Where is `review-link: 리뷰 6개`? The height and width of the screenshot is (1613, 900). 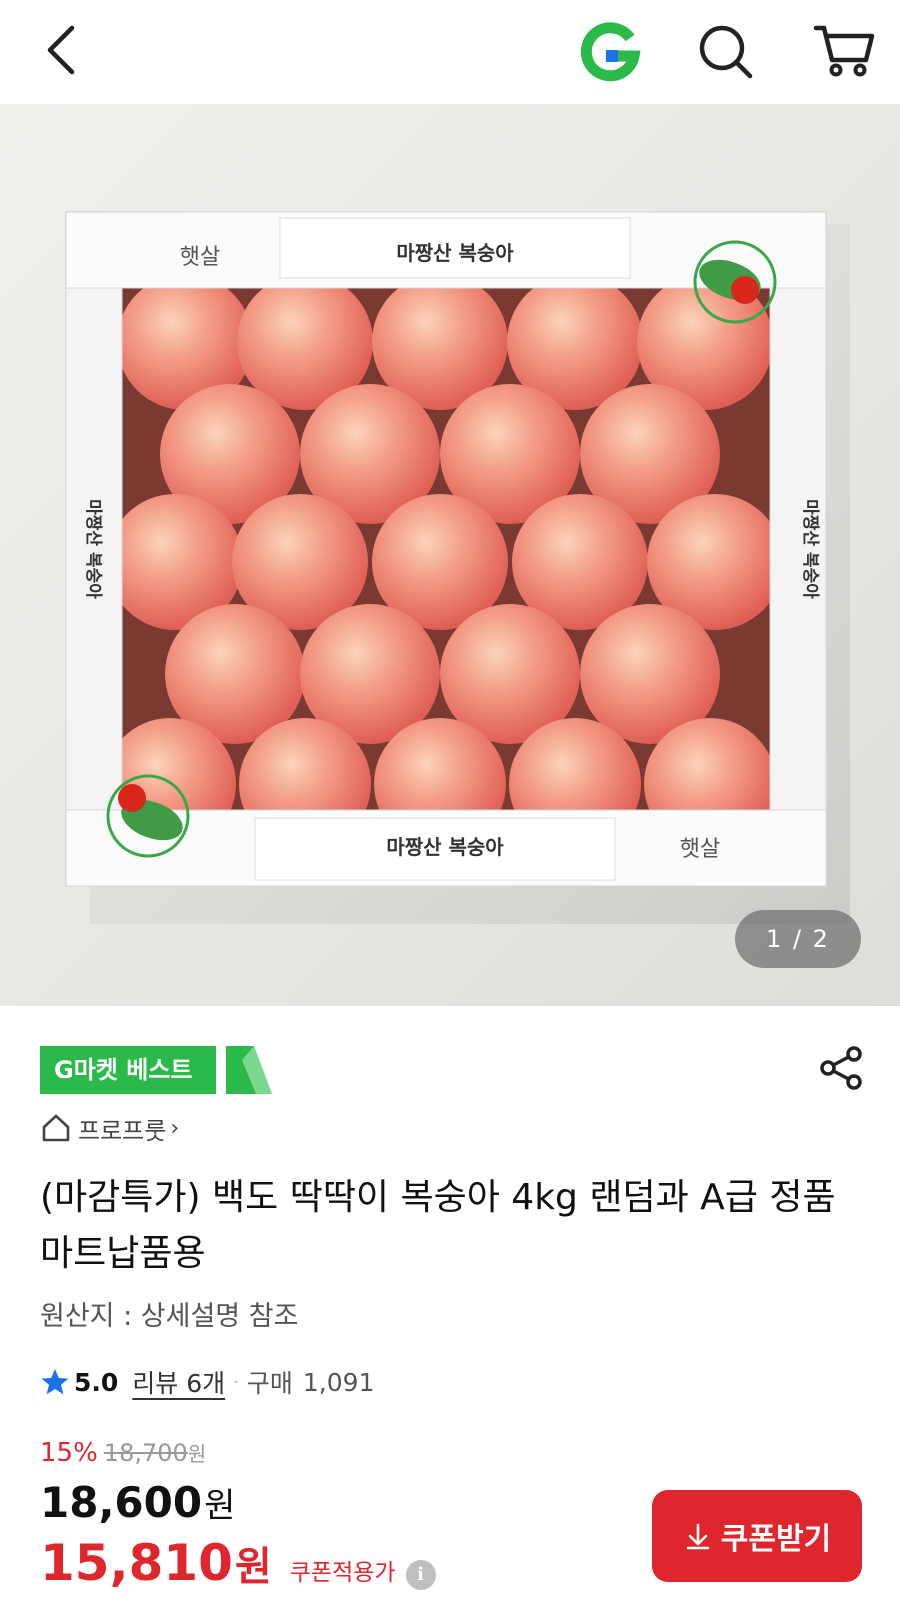 review-link: 리뷰 6개 is located at coordinates (178, 1382).